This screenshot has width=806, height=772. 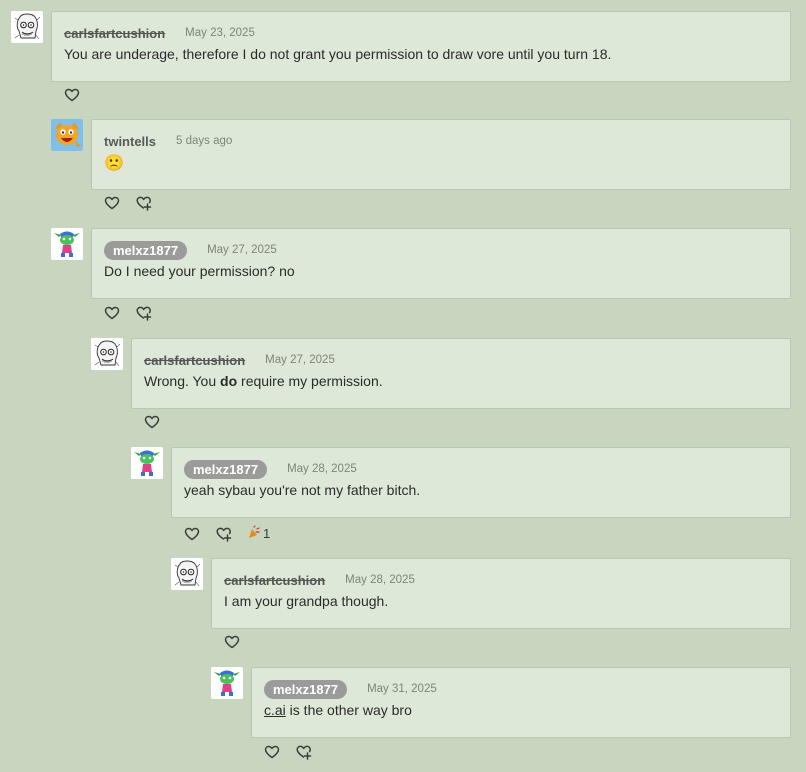 What do you see at coordinates (168, 141) in the screenshot?
I see `comment-meta: twintells 5 days ago` at bounding box center [168, 141].